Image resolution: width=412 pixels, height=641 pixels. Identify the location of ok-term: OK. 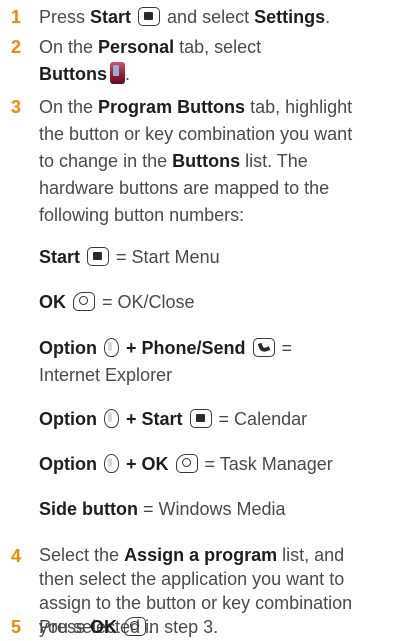
(104, 627).